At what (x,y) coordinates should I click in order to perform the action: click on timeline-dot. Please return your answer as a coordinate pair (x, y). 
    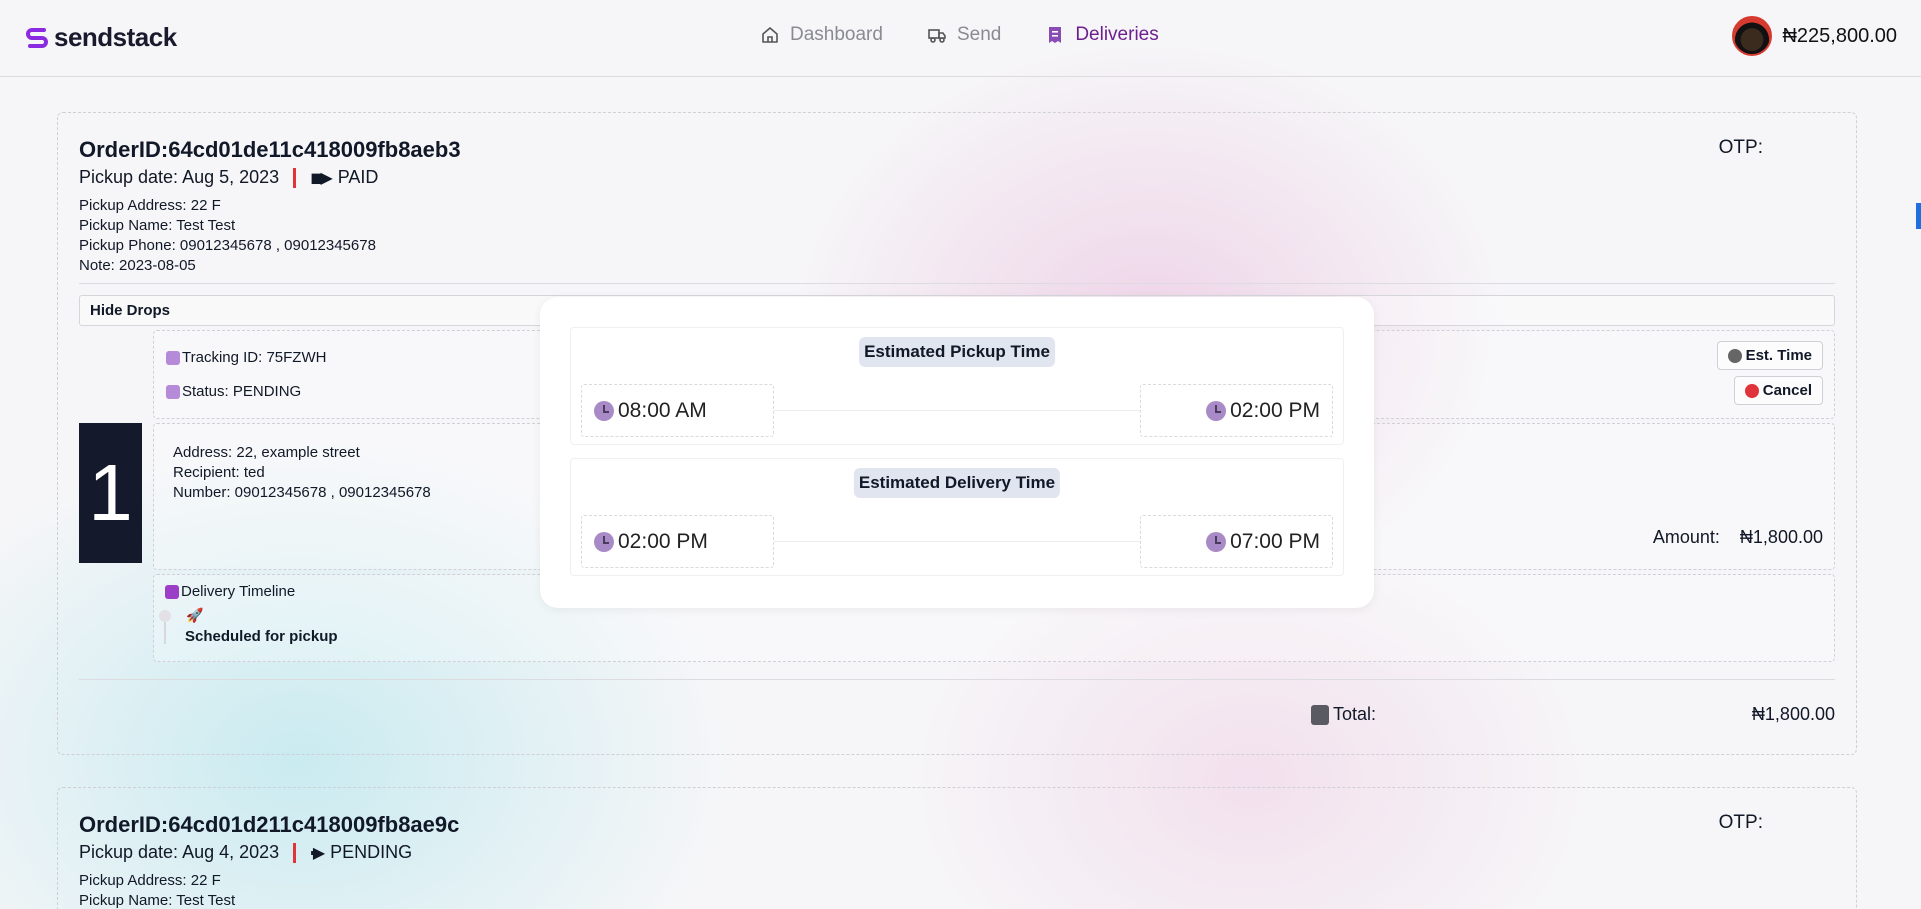
    Looking at the image, I should click on (165, 616).